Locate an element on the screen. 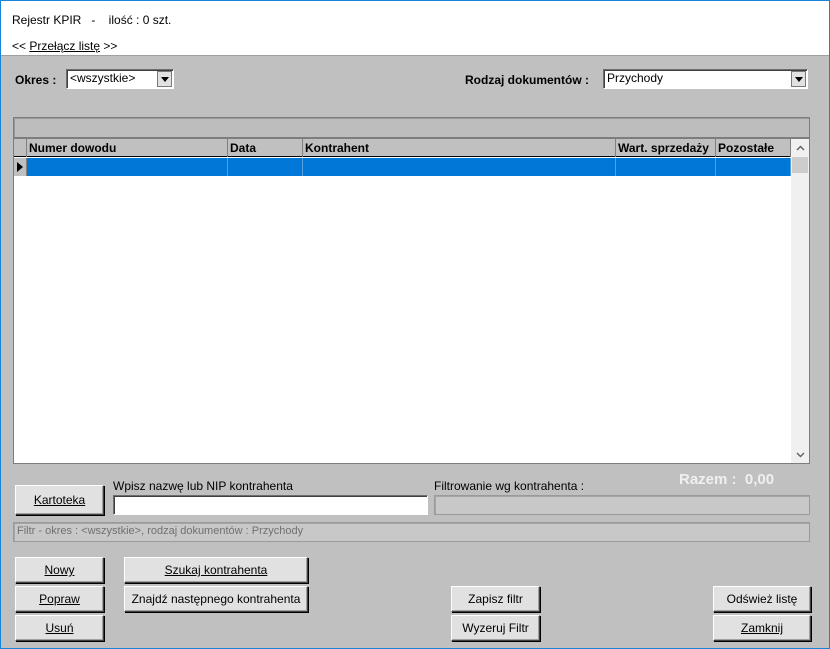  new-button-label: Nowy is located at coordinates (59, 570).